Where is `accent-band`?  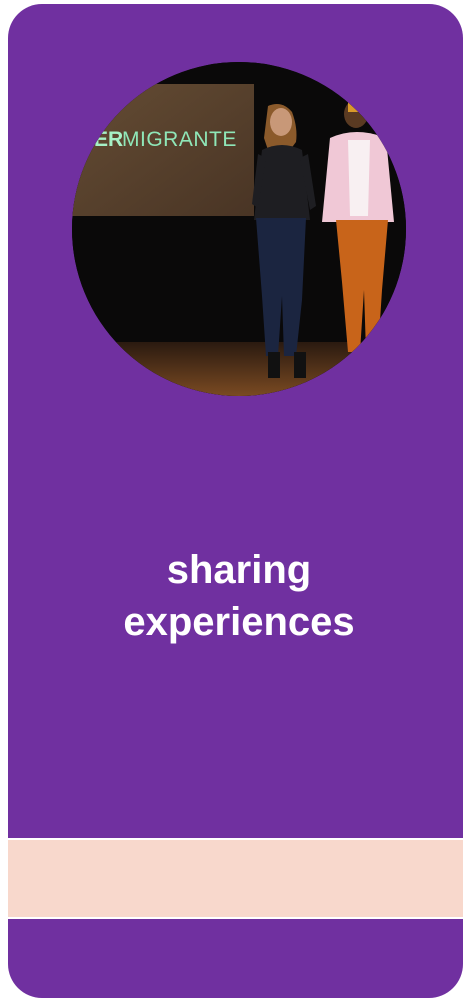 accent-band is located at coordinates (235, 878).